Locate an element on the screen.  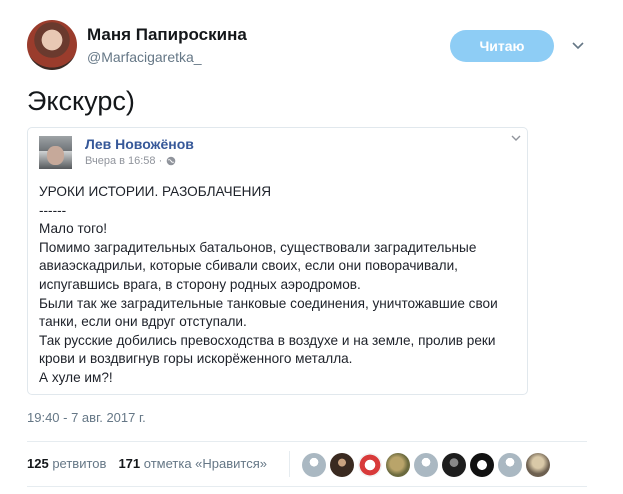
globe-icon is located at coordinates (171, 161).